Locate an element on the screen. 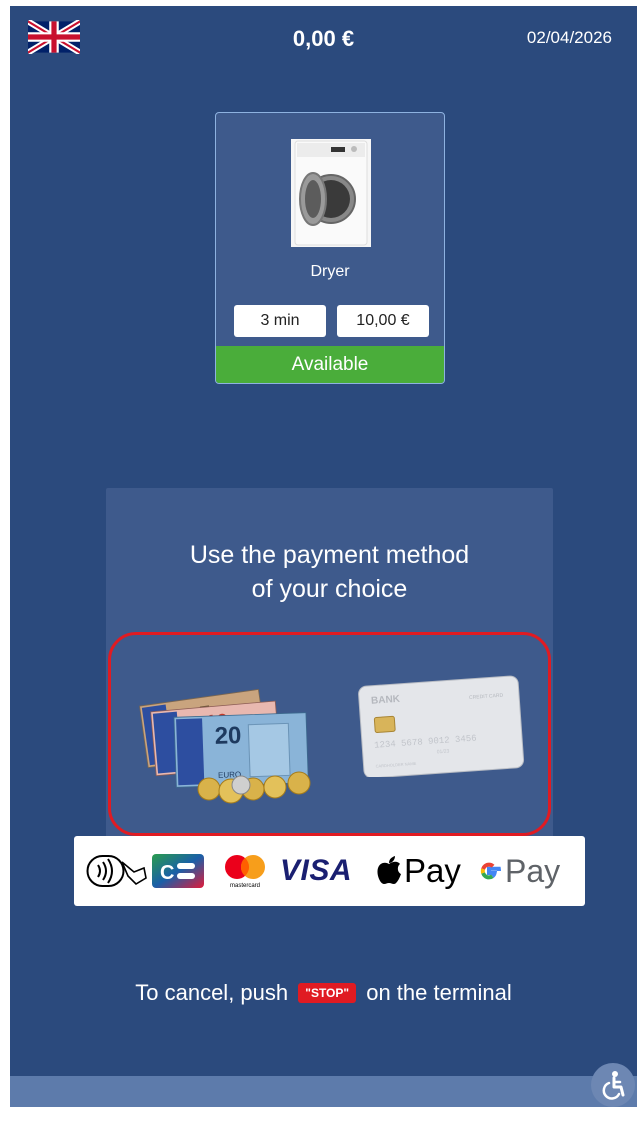  cancel-text-after: on the terminal is located at coordinates (439, 992).